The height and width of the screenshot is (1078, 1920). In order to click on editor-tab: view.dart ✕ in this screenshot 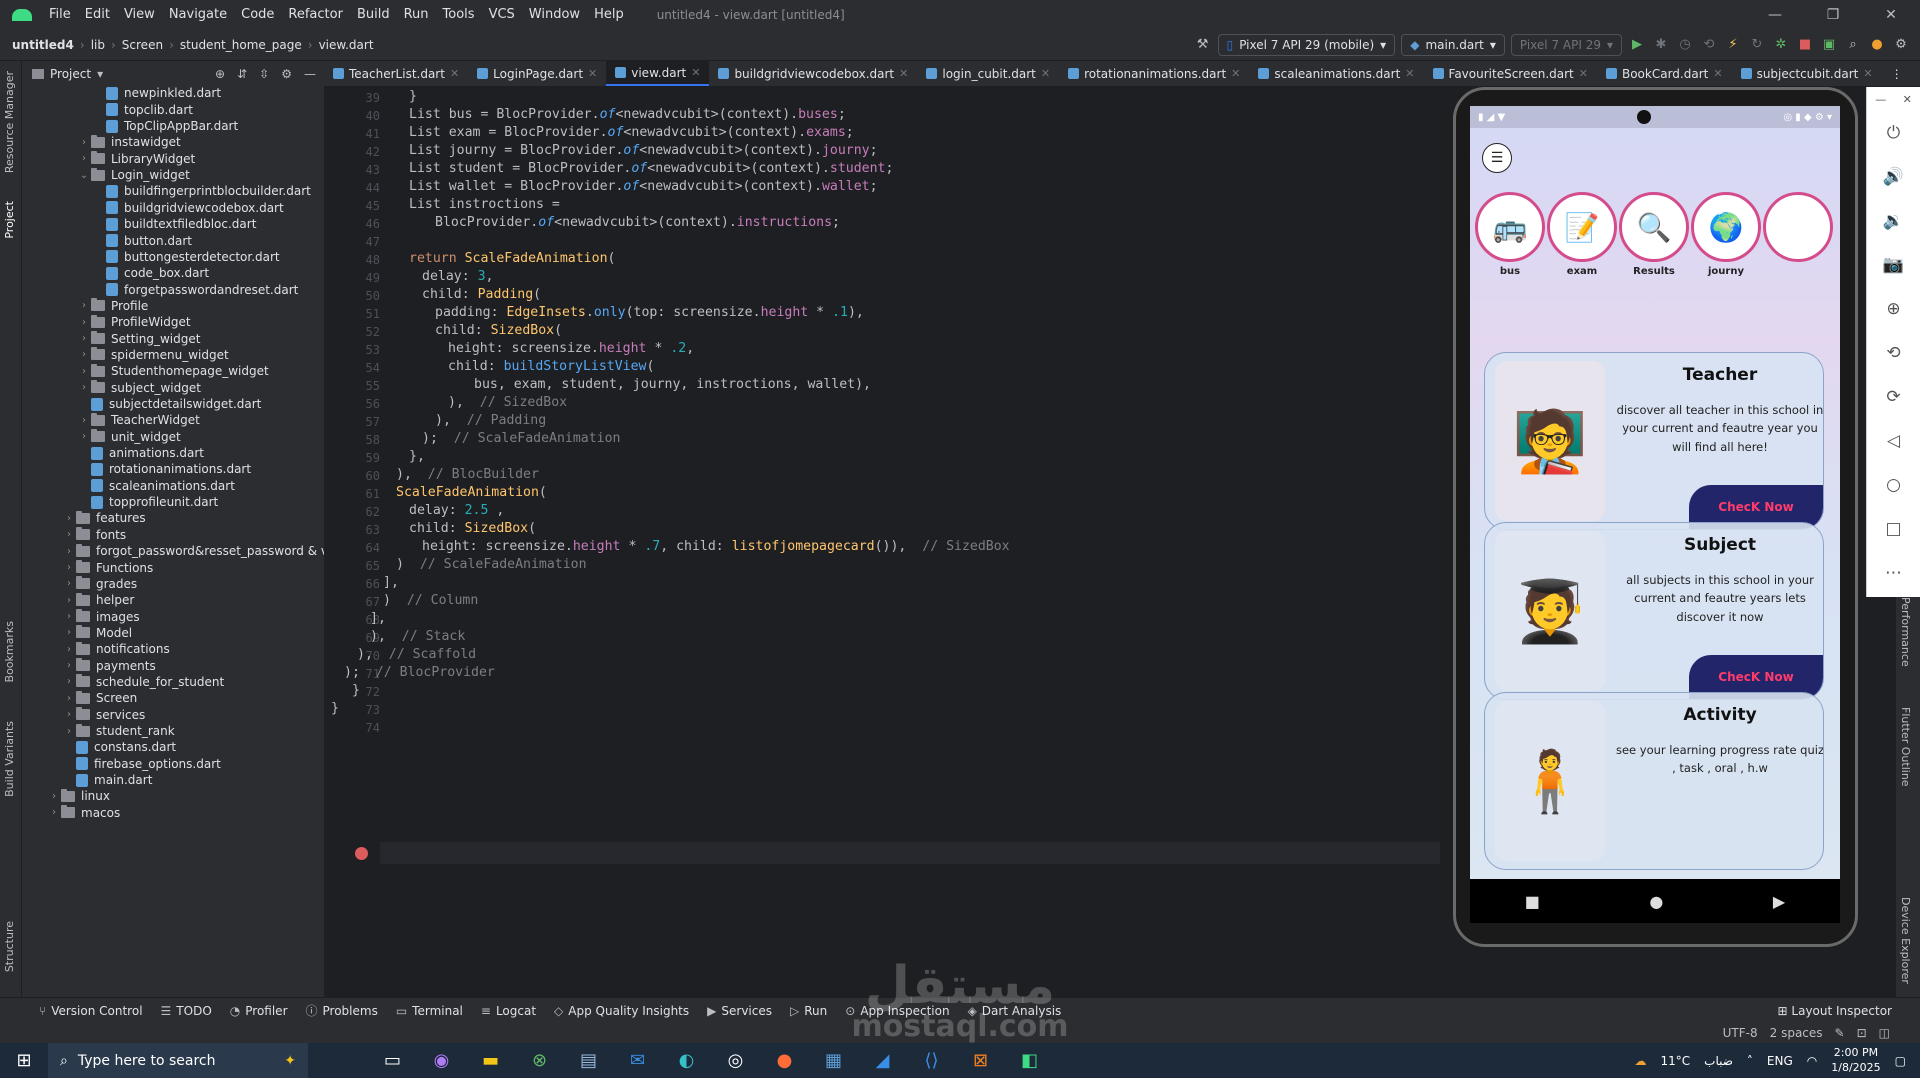, I will do `click(658, 73)`.